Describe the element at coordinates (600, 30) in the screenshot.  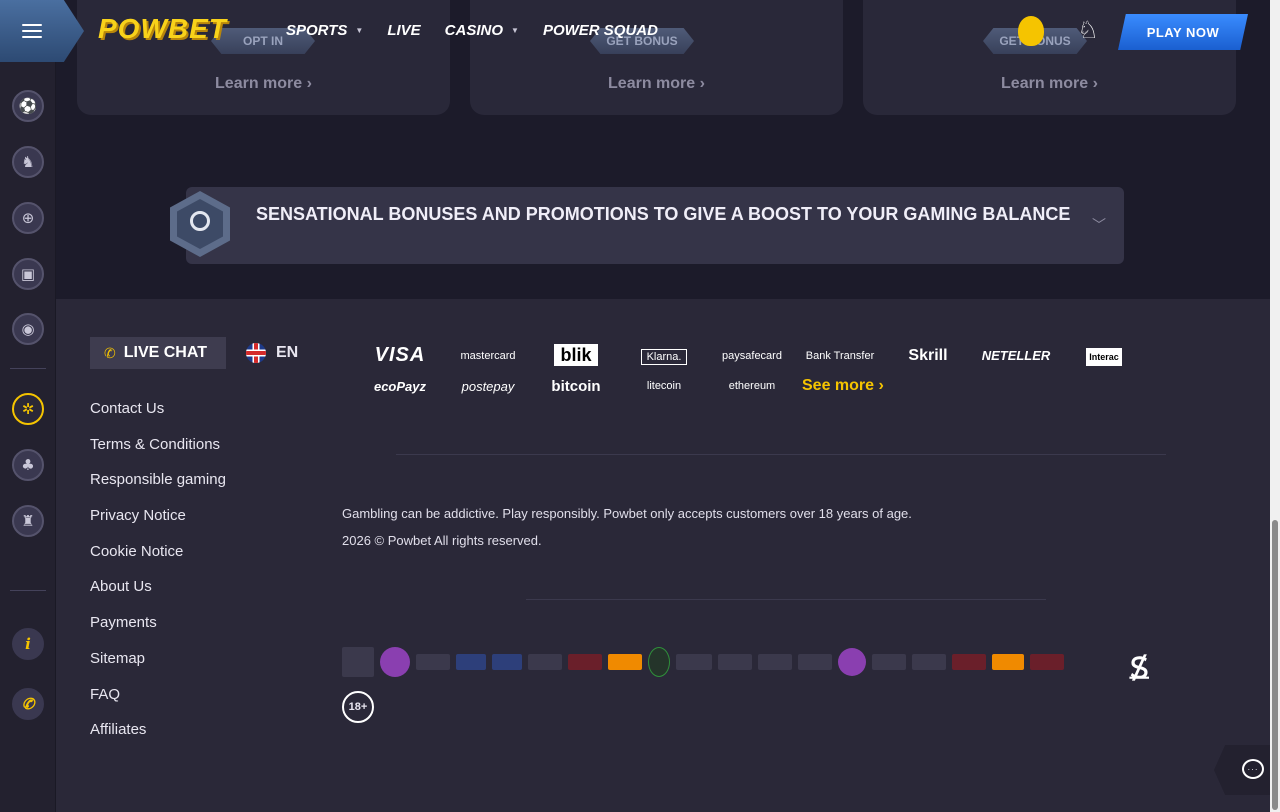
I see `nav-power-squad: POWER SQUAD` at that location.